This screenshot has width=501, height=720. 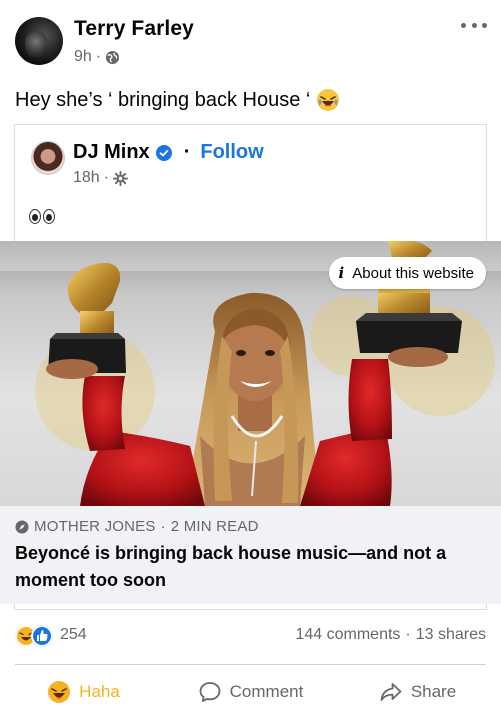 I want to click on reaction-icons, so click(x=34, y=636).